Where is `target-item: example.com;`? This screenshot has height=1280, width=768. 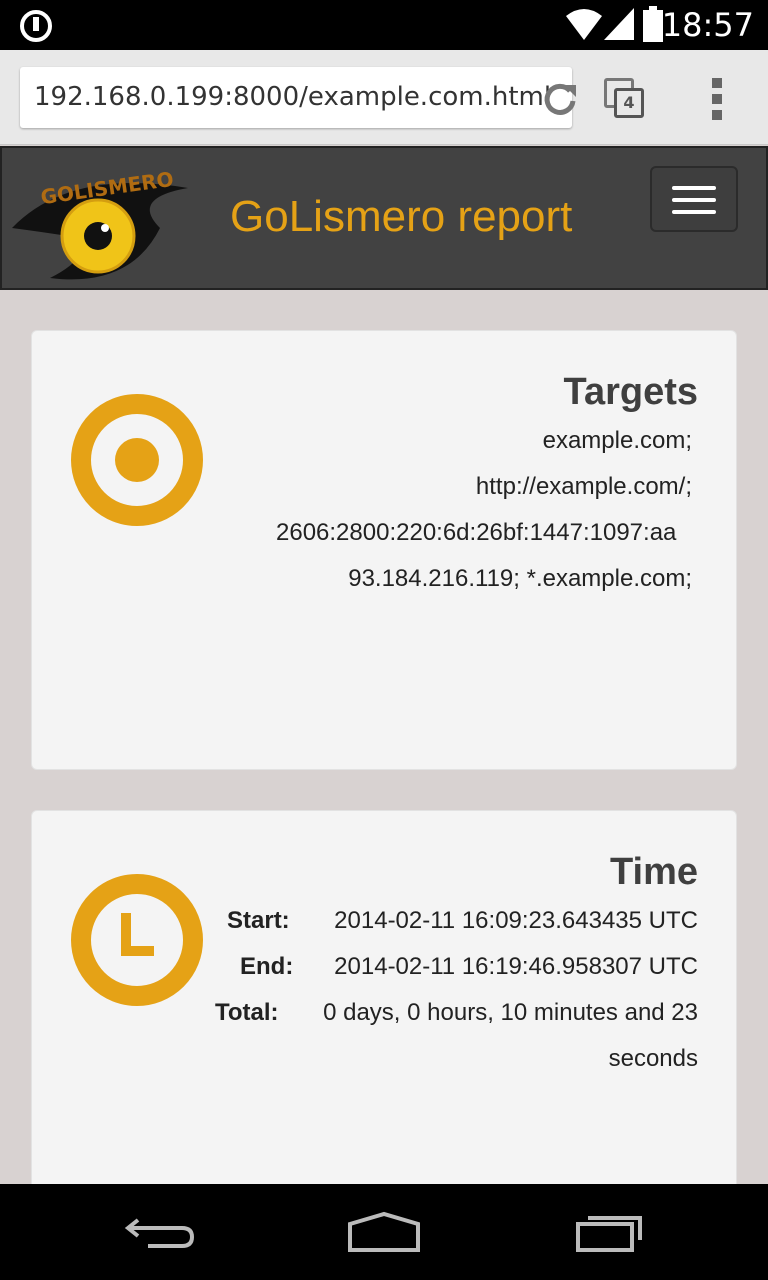 target-item: example.com; is located at coordinates (617, 440).